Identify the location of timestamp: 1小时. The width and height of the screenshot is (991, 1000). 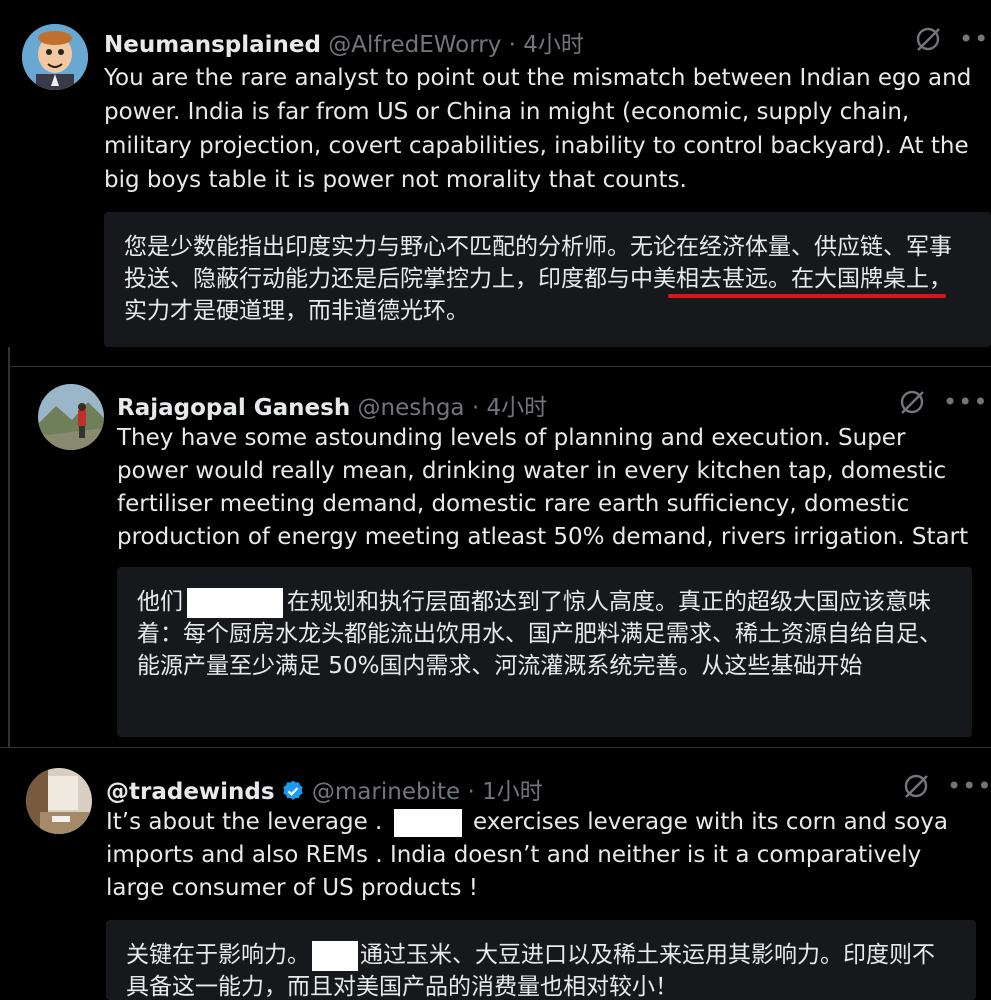
(512, 792).